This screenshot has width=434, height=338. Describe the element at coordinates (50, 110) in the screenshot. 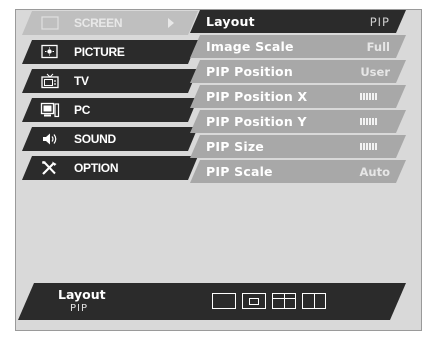

I see `pc-icon` at that location.